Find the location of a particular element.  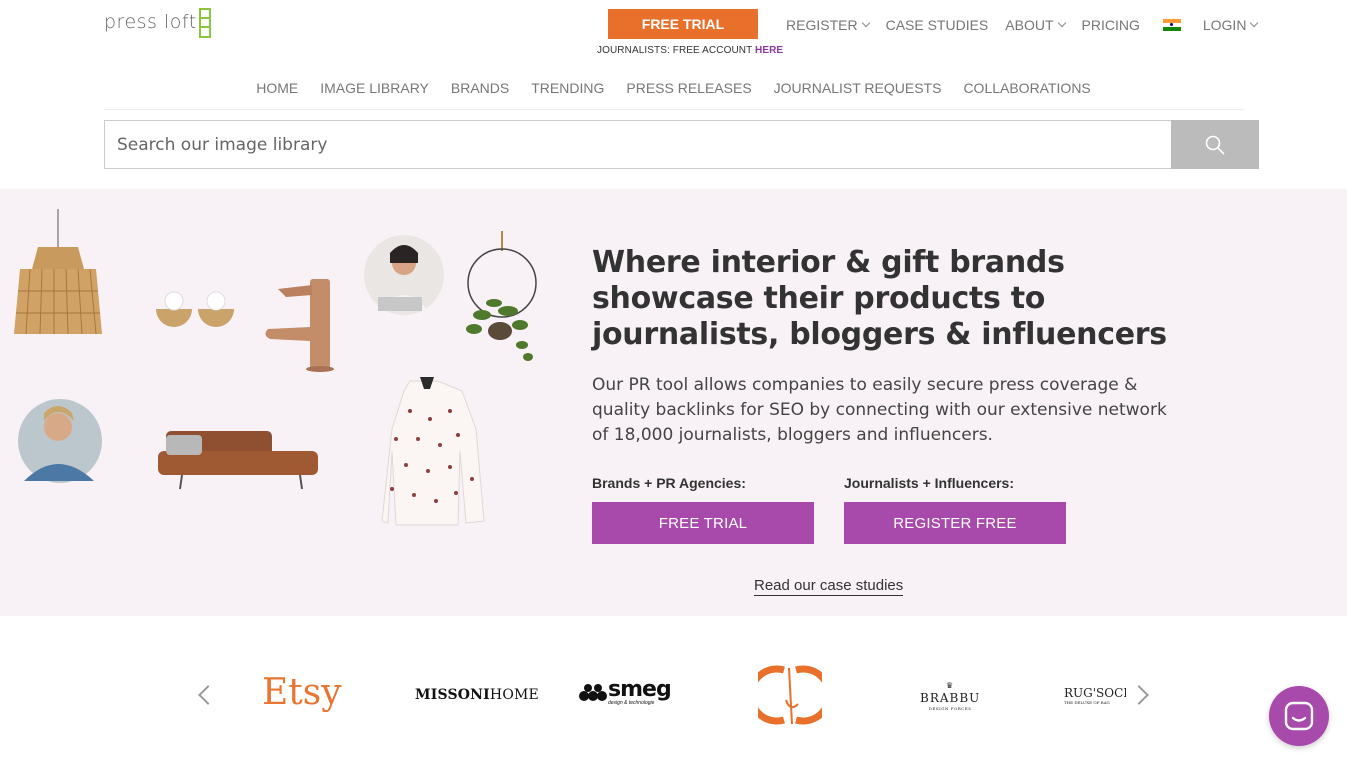

search-bar is located at coordinates (681, 144).